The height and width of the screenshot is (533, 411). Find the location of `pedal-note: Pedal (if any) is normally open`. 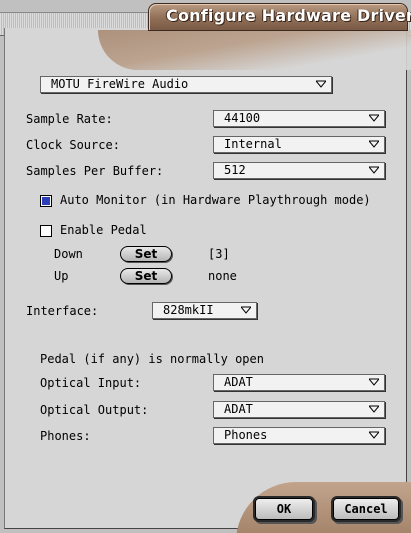

pedal-note: Pedal (if any) is normally open is located at coordinates (152, 359).